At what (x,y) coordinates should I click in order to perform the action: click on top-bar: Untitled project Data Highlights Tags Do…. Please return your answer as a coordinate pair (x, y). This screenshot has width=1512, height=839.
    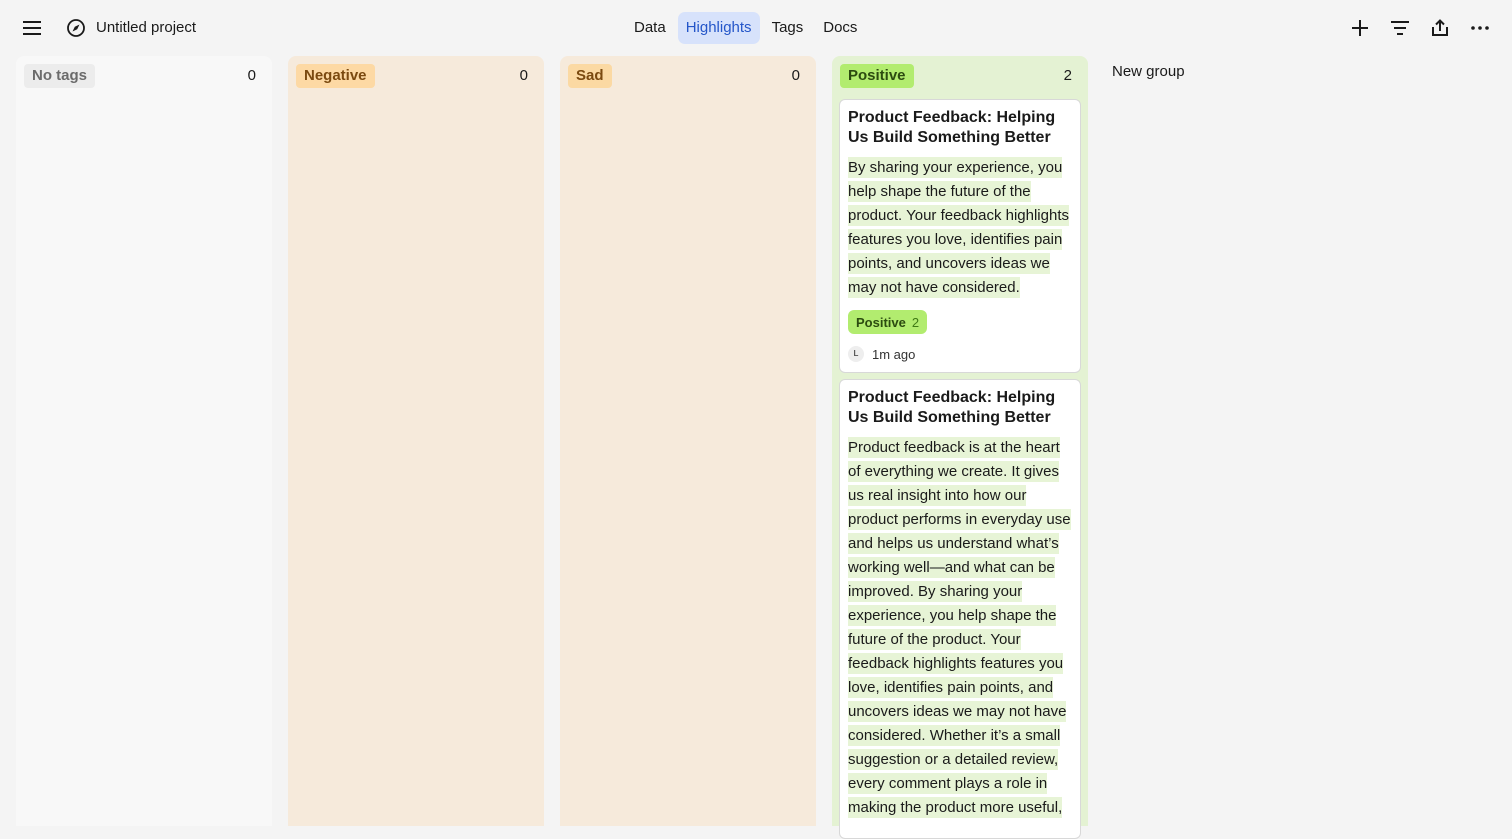
    Looking at the image, I should click on (756, 28).